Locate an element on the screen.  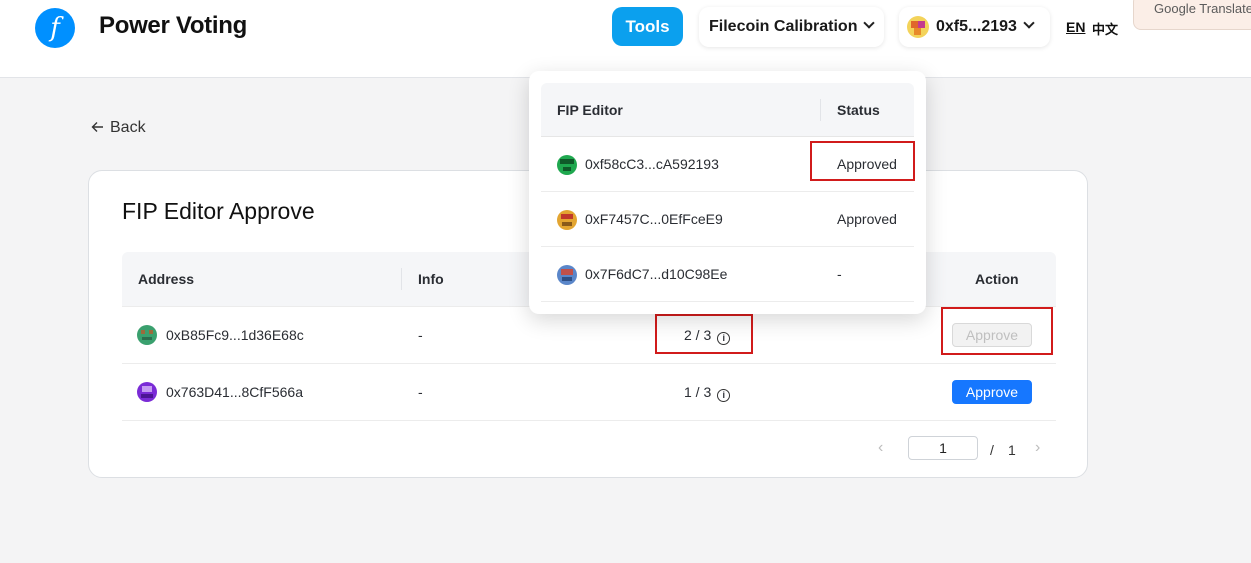
editor-status: - is located at coordinates (839, 274).